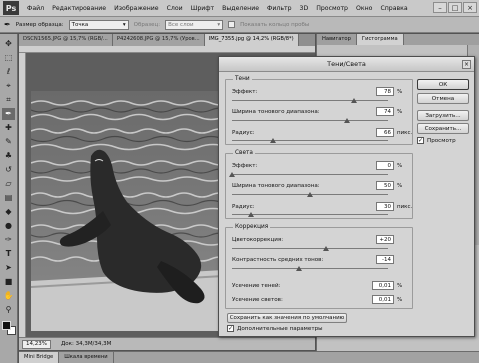  I want to click on doc-tab-img7355: IMG_7355.jpg @ 14,2% (RGB/8*), so click(251, 40).